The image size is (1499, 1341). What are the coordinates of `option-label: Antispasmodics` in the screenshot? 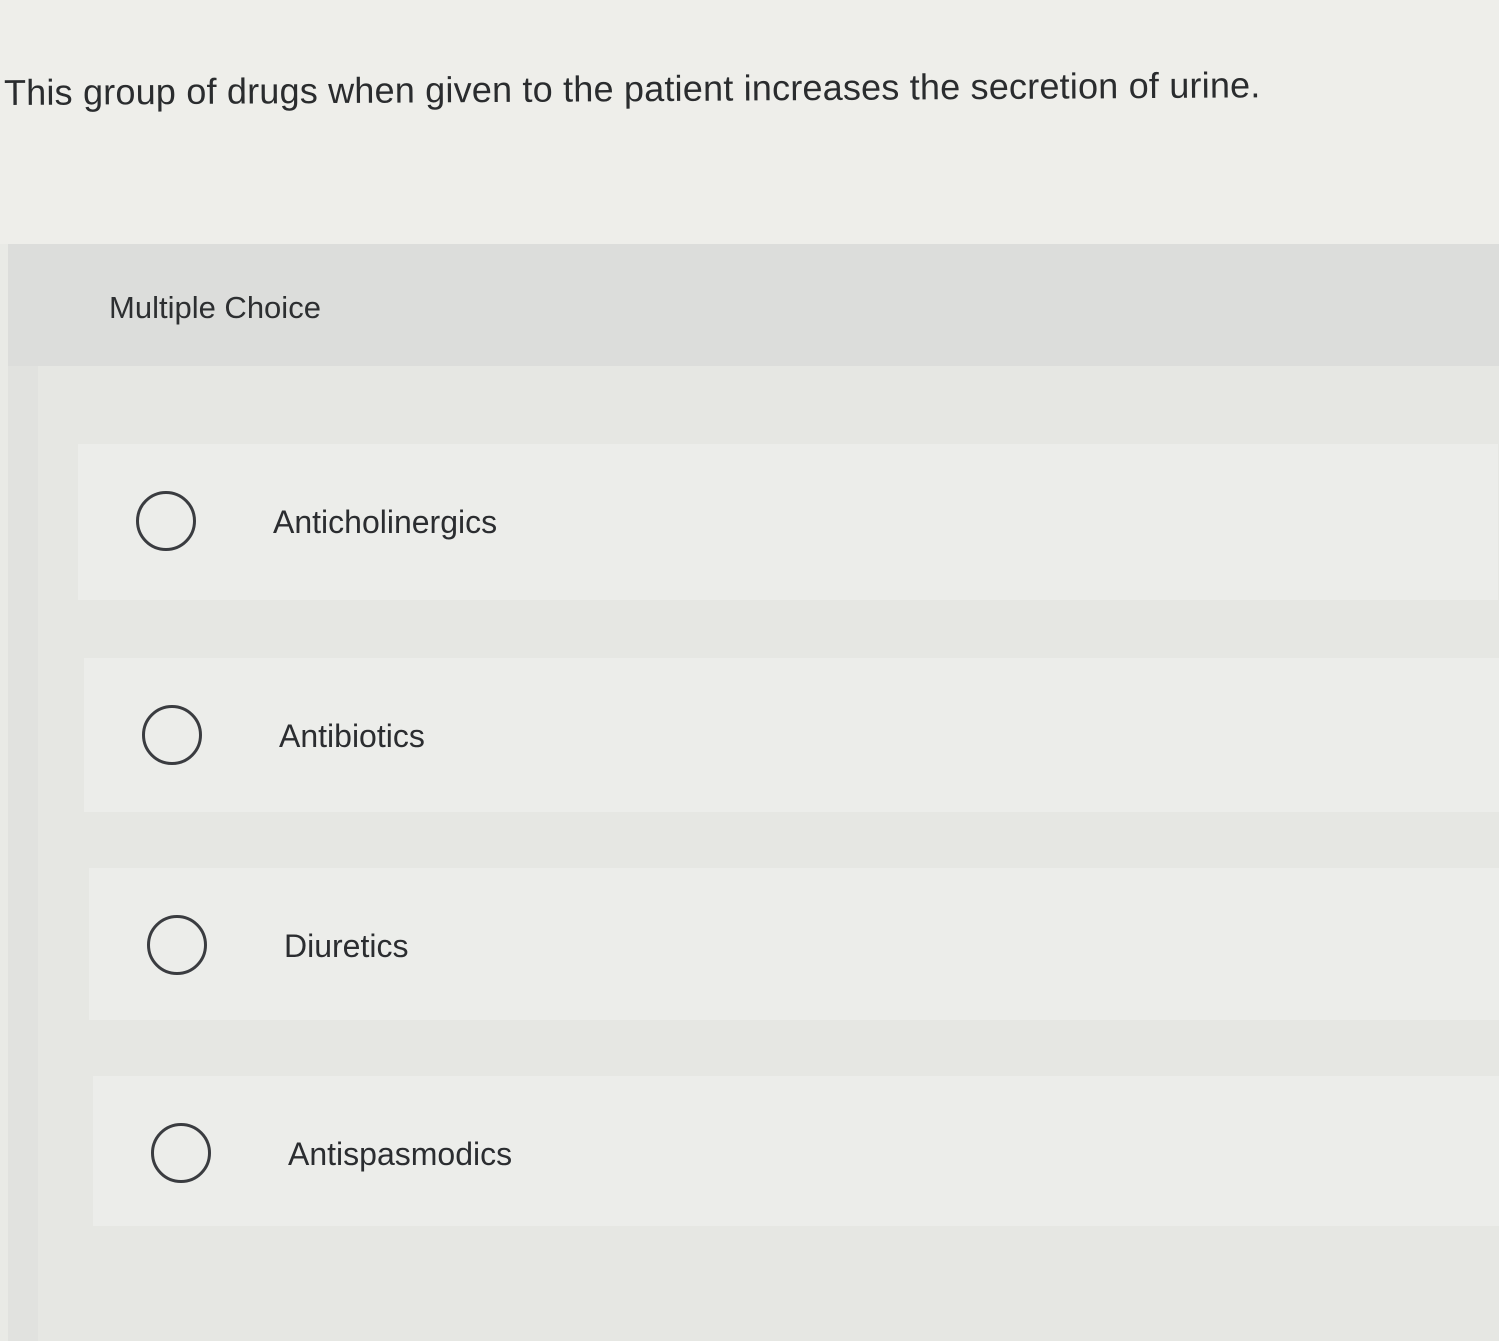 It's located at (400, 1154).